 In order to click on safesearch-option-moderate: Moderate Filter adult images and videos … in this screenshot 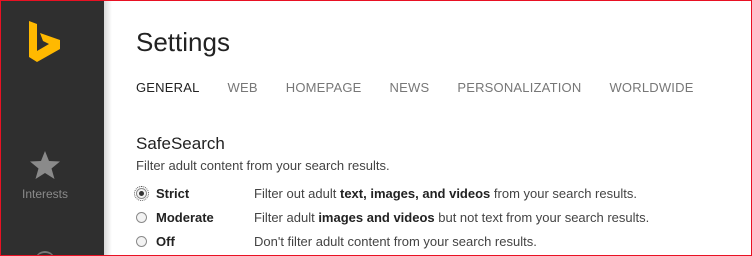, I will do `click(392, 217)`.